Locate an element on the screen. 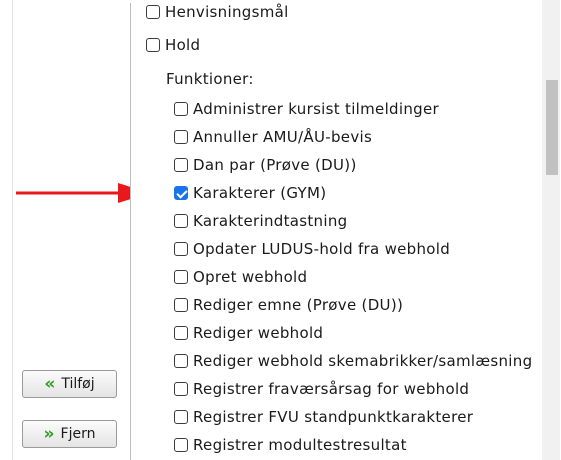 The height and width of the screenshot is (460, 561). list-item: Henvisningsmål is located at coordinates (217, 12).